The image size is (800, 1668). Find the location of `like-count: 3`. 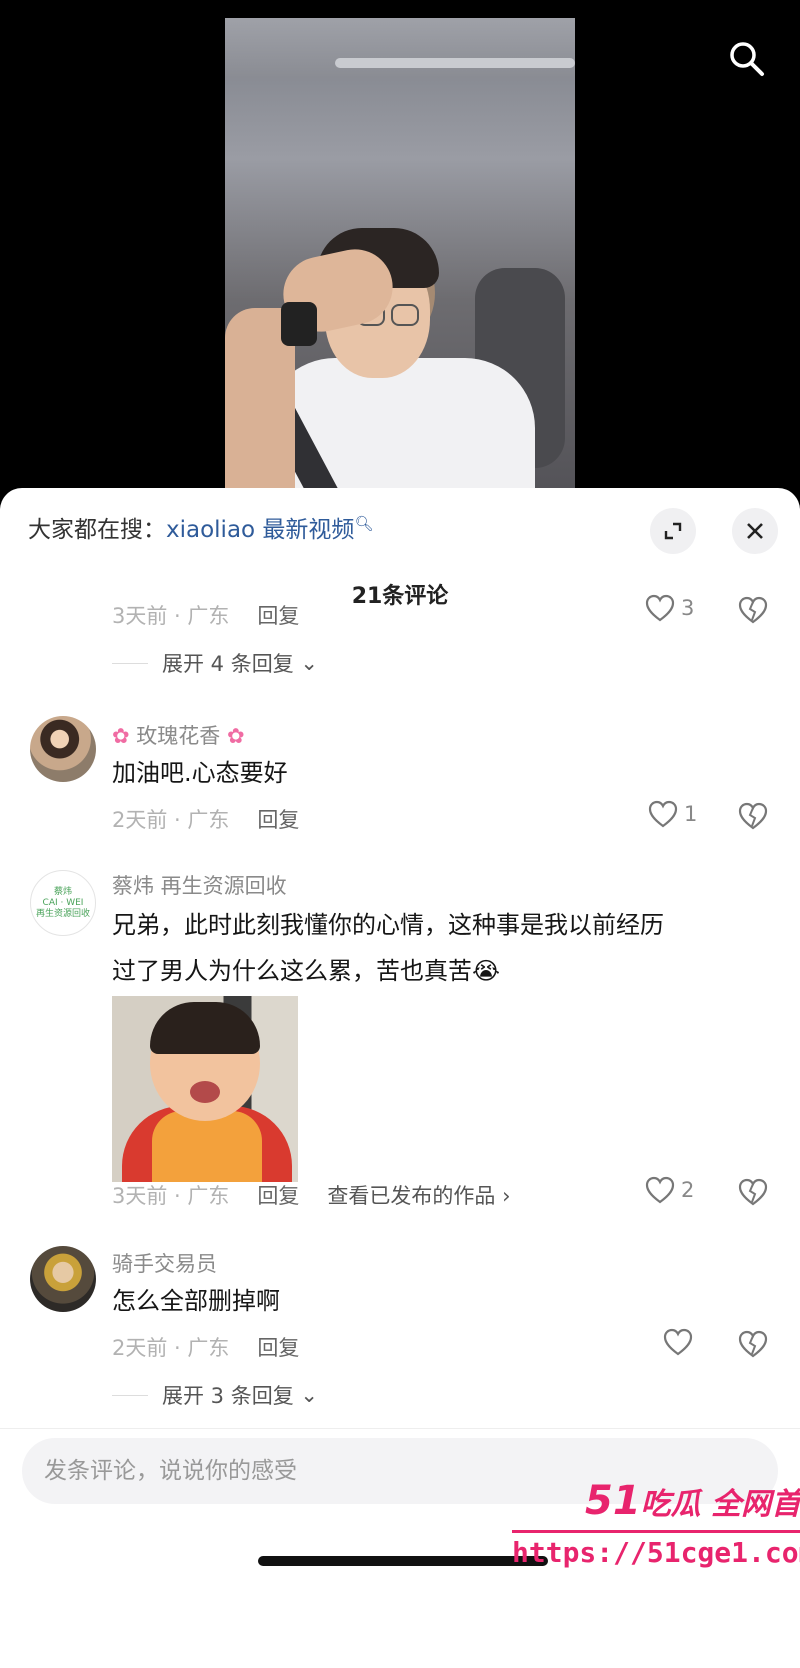

like-count: 3 is located at coordinates (688, 608).